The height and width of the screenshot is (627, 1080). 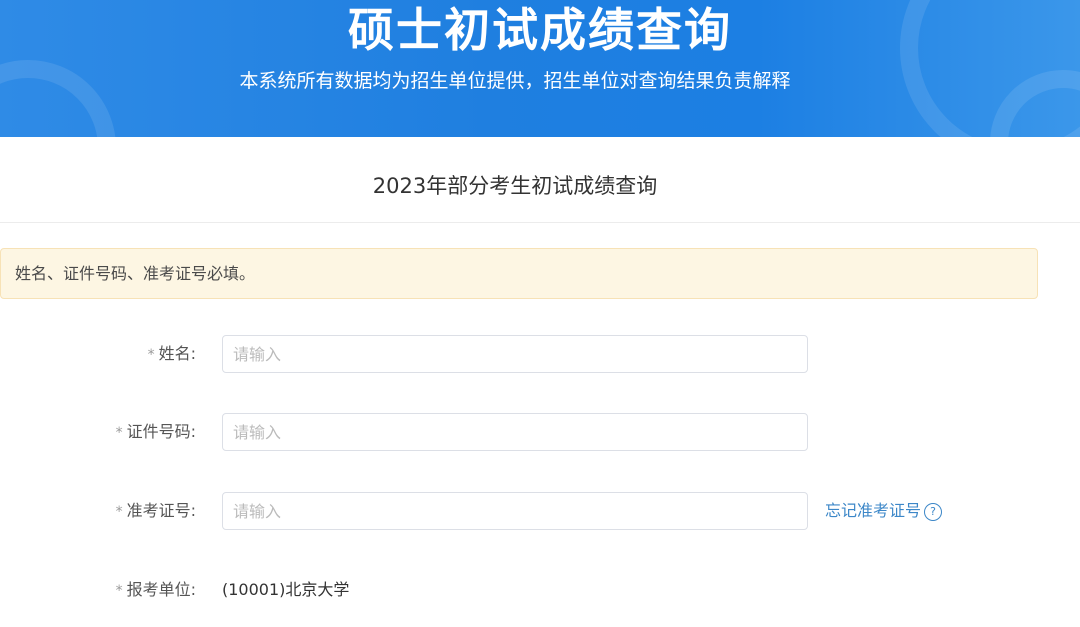 I want to click on form-row-id-number: * 证件号码:, so click(x=540, y=432).